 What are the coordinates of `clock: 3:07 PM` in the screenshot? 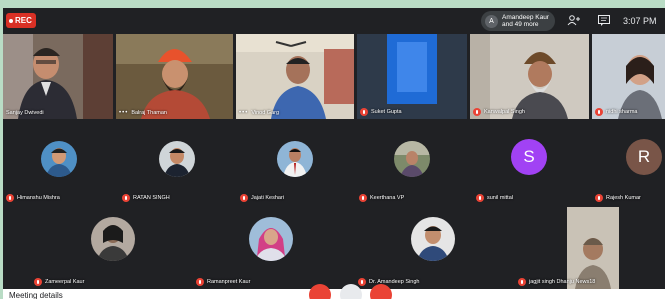 It's located at (640, 21).